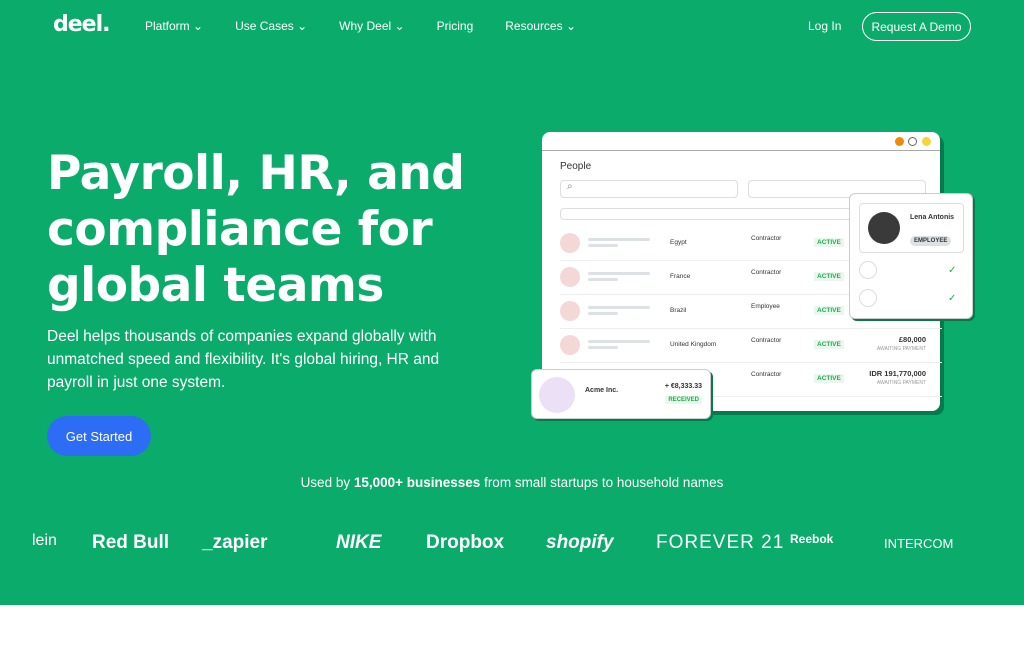 The width and height of the screenshot is (1024, 658). What do you see at coordinates (932, 217) in the screenshot?
I see `employee-name: Lena Antonis` at bounding box center [932, 217].